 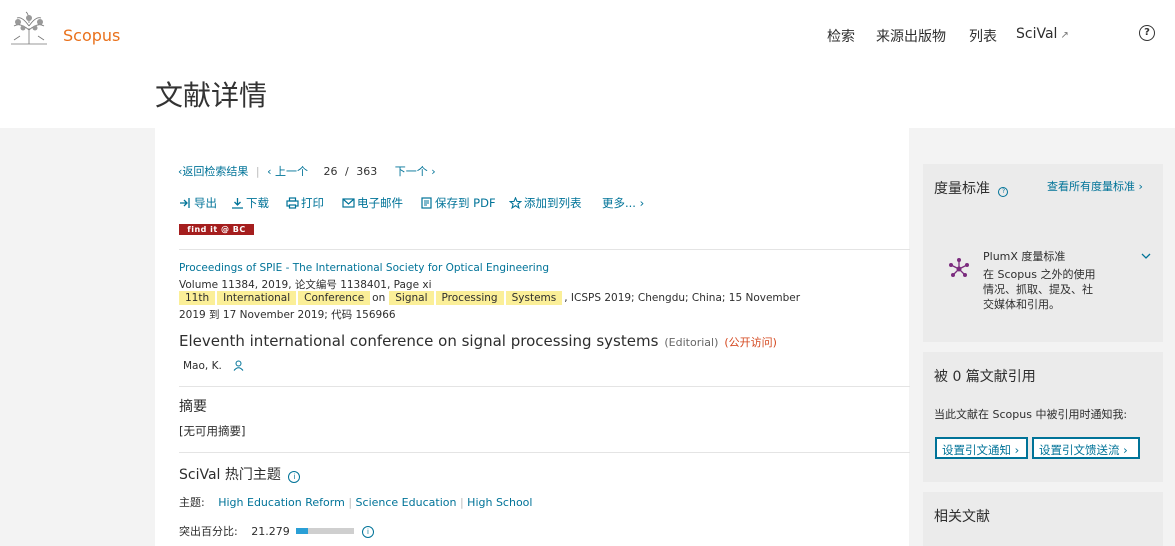 I want to click on save-pdf-button: 保存到 PDF, so click(x=458, y=203).